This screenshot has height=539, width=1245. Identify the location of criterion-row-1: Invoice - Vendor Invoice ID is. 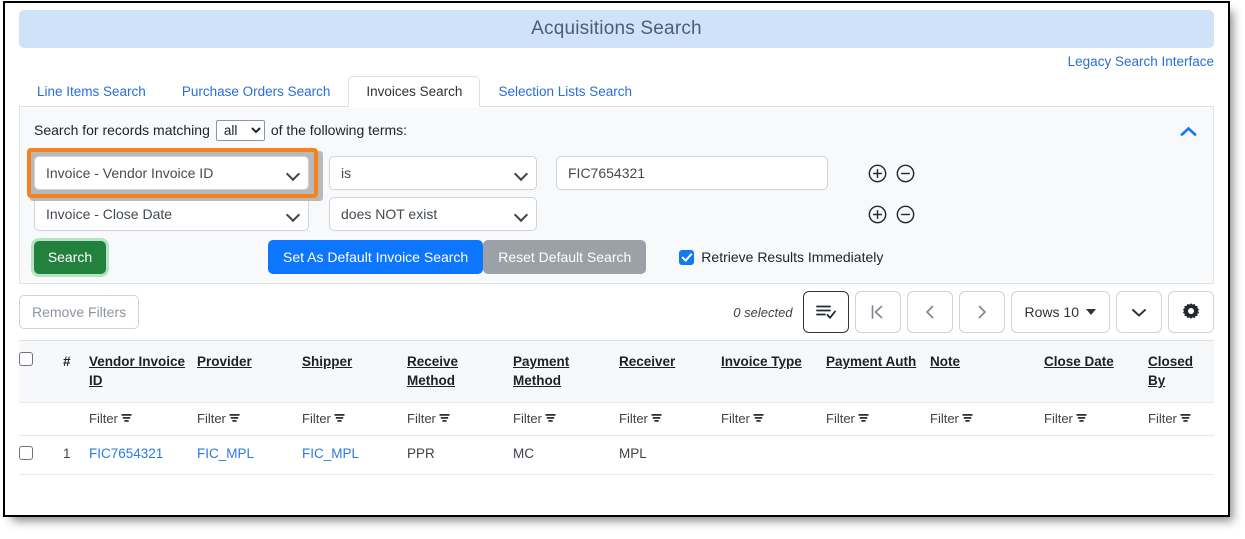
(613, 174).